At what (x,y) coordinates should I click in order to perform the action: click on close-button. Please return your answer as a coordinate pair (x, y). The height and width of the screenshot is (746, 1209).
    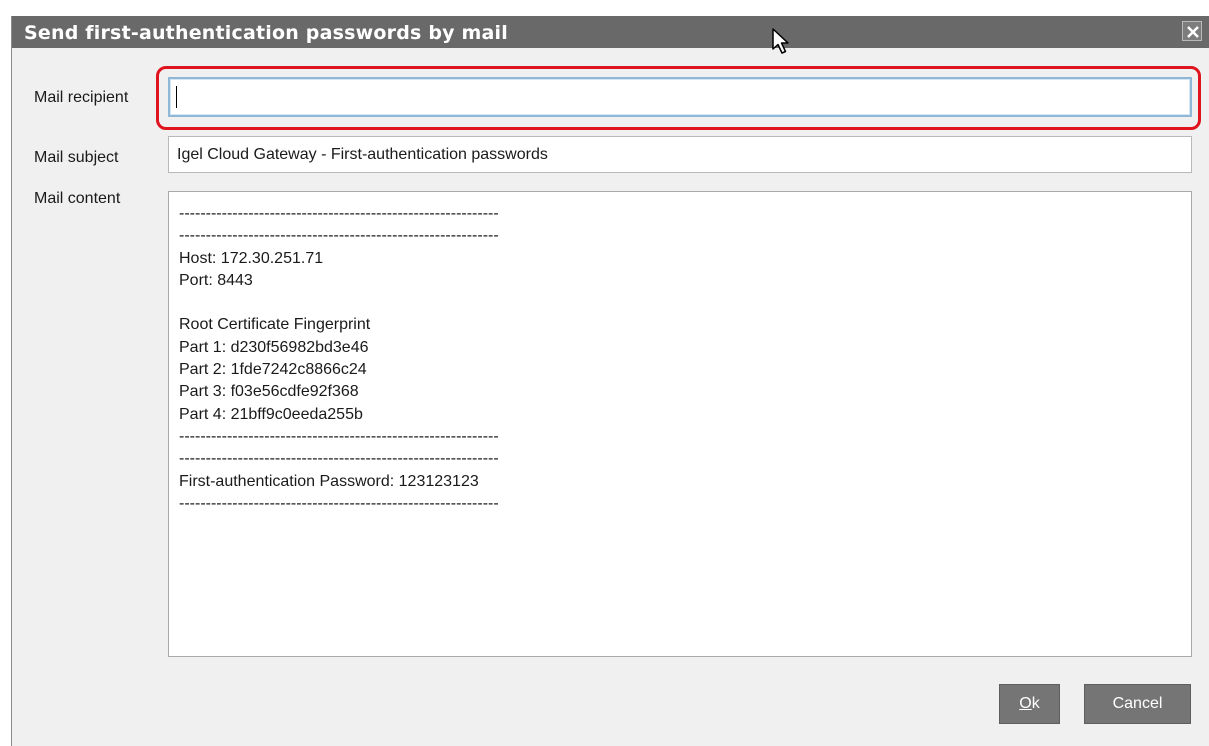
    Looking at the image, I should click on (1192, 31).